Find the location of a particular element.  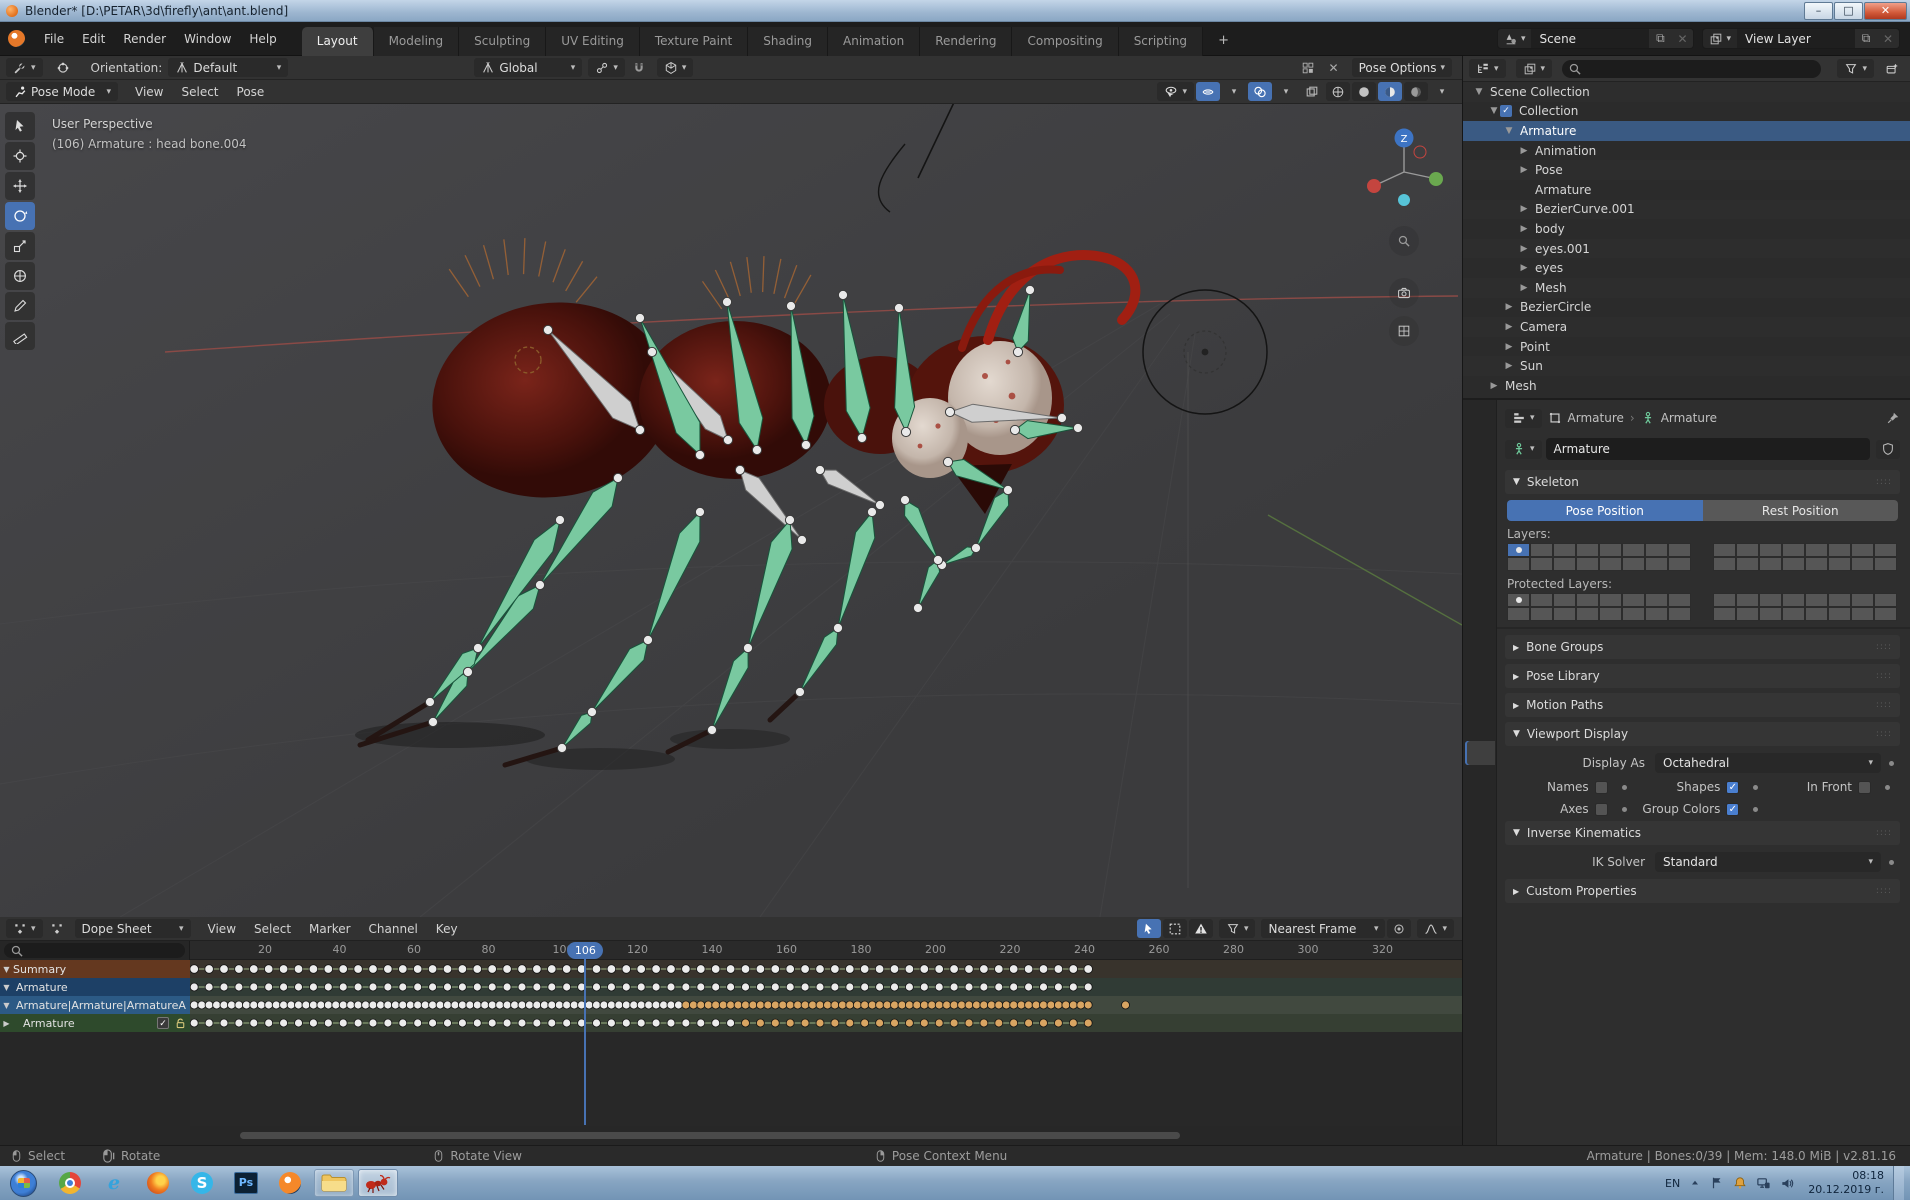

shading-dropdown: ▾ is located at coordinates (1442, 91).